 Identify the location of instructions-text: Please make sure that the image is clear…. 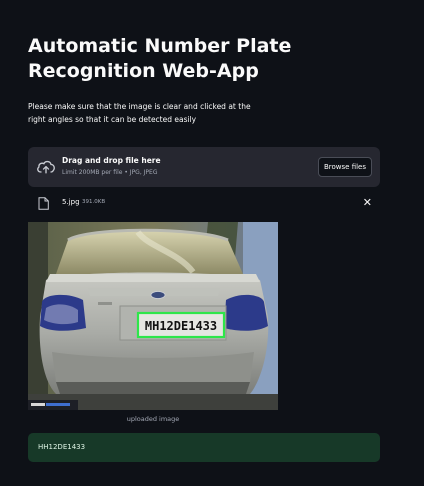
(139, 113).